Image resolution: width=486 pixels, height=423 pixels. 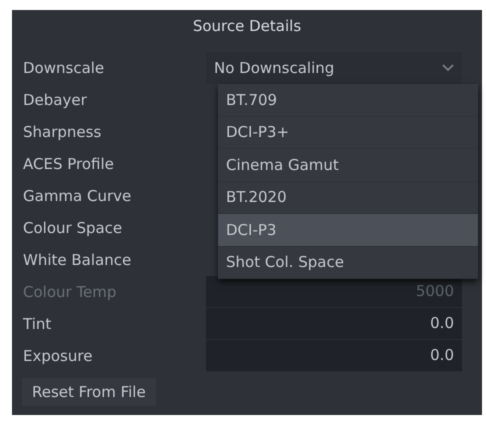 I want to click on menu-item: DCI-P3+, so click(x=348, y=132).